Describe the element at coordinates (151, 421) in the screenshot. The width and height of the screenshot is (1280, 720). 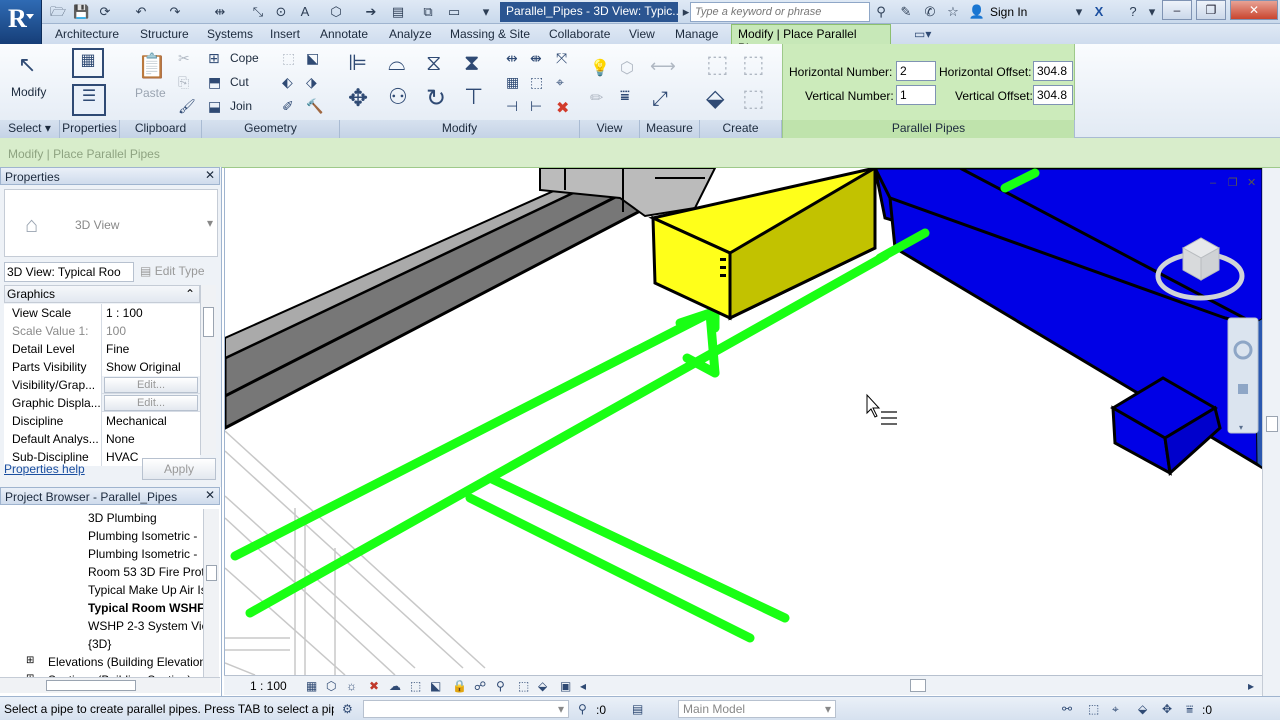
I see `property-value: Mechanical` at that location.